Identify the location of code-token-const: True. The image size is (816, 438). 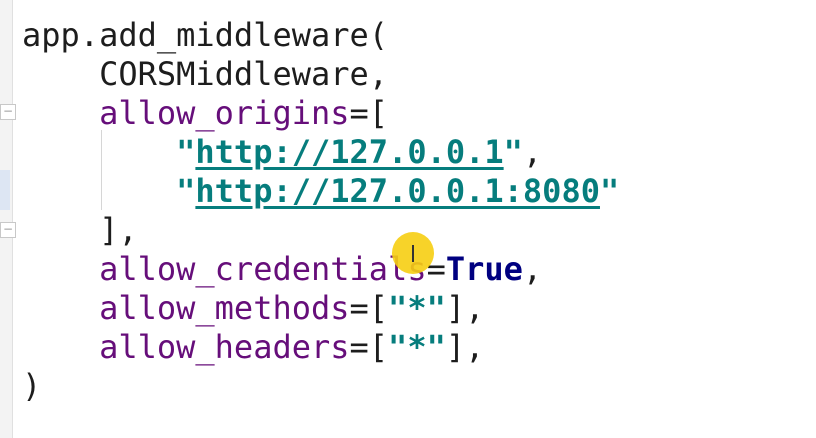
(484, 269).